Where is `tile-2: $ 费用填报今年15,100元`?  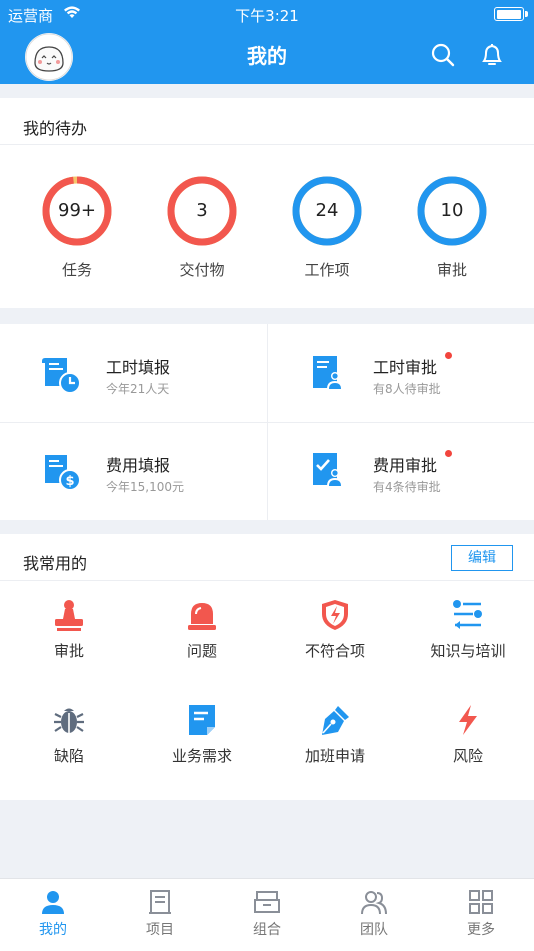
tile-2: $ 费用填报今年15,100元 is located at coordinates (133, 471).